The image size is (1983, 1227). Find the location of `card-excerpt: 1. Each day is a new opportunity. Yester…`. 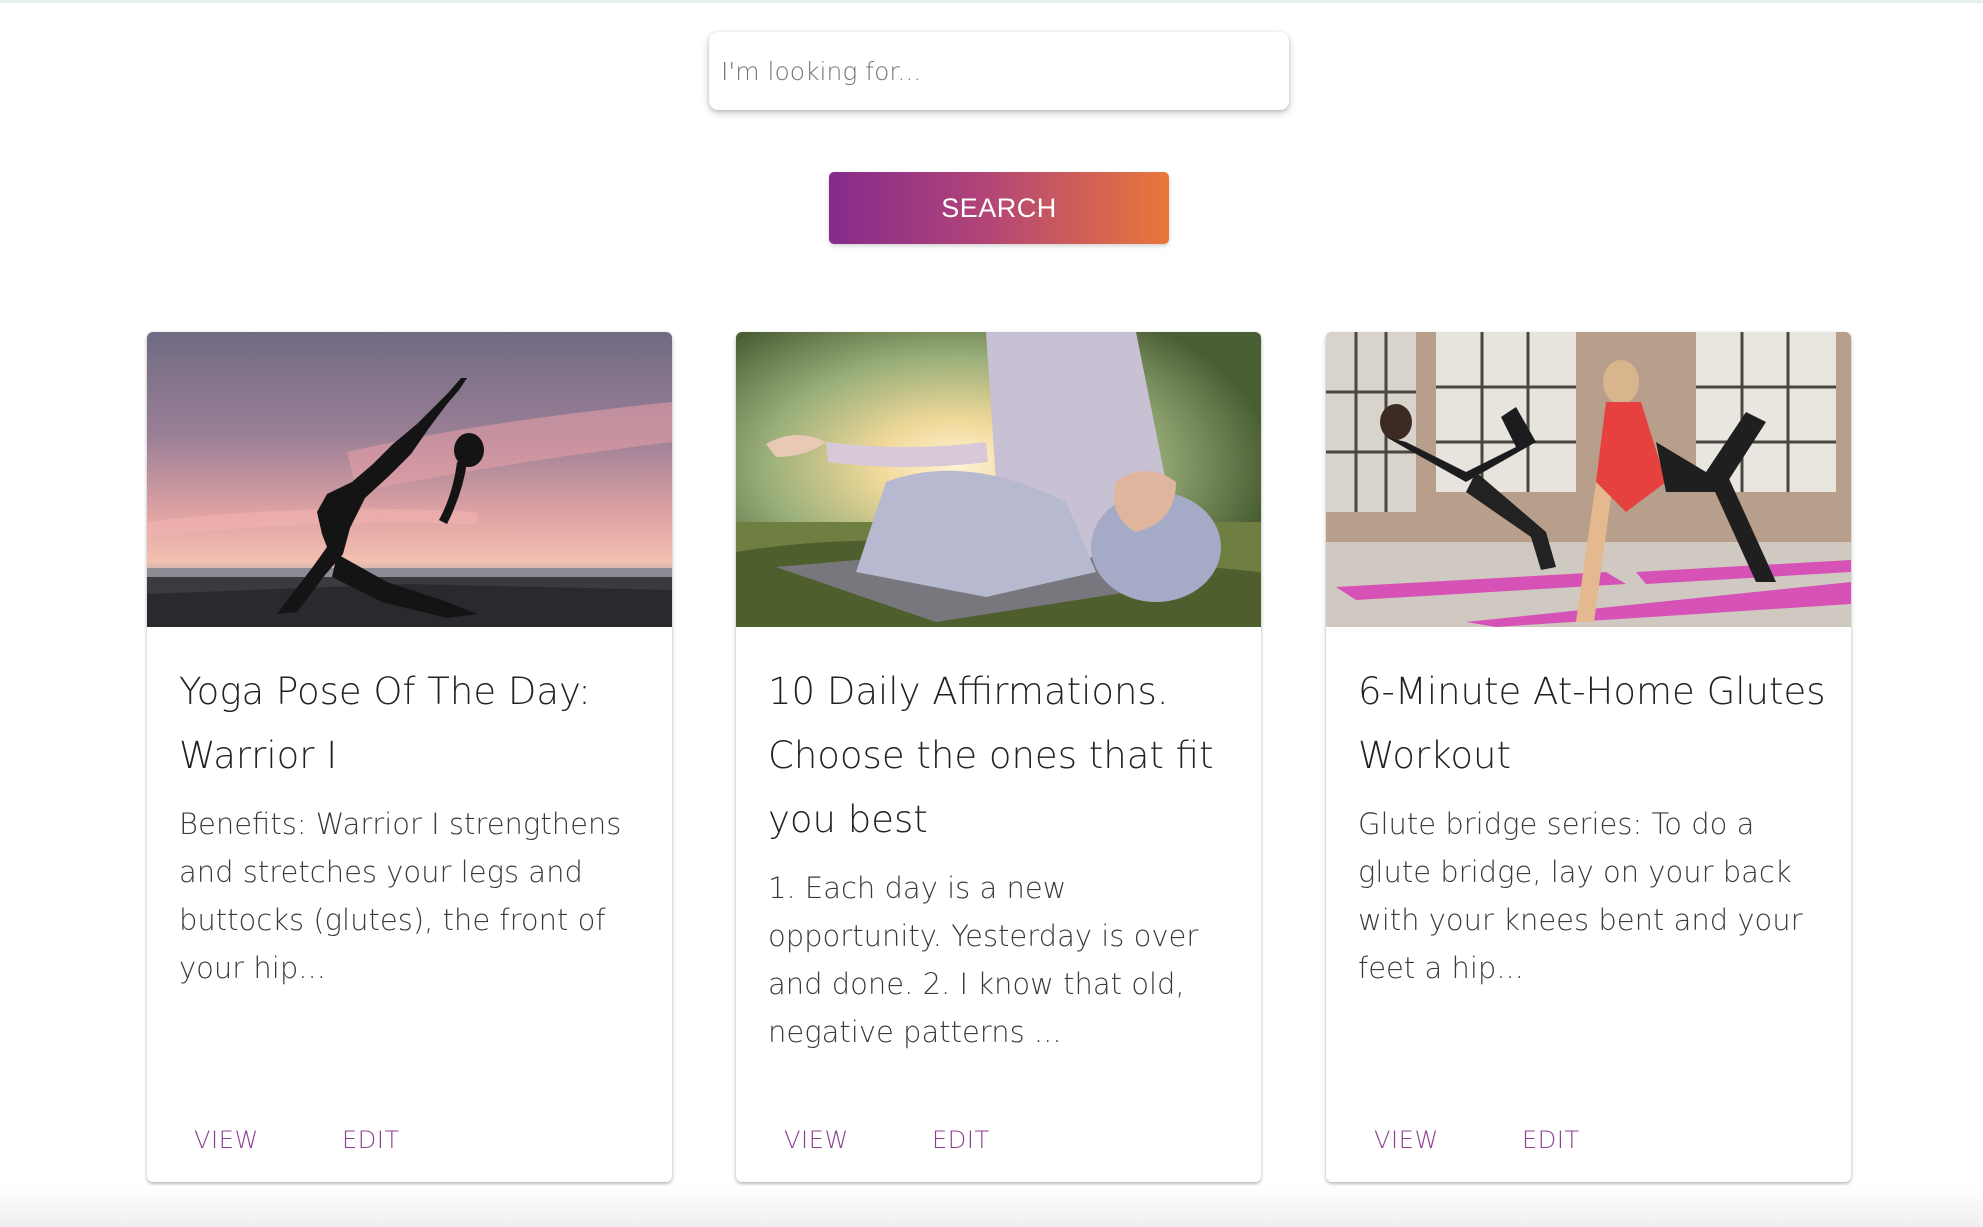

card-excerpt: 1. Each day is a new opportunity. Yester… is located at coordinates (983, 960).